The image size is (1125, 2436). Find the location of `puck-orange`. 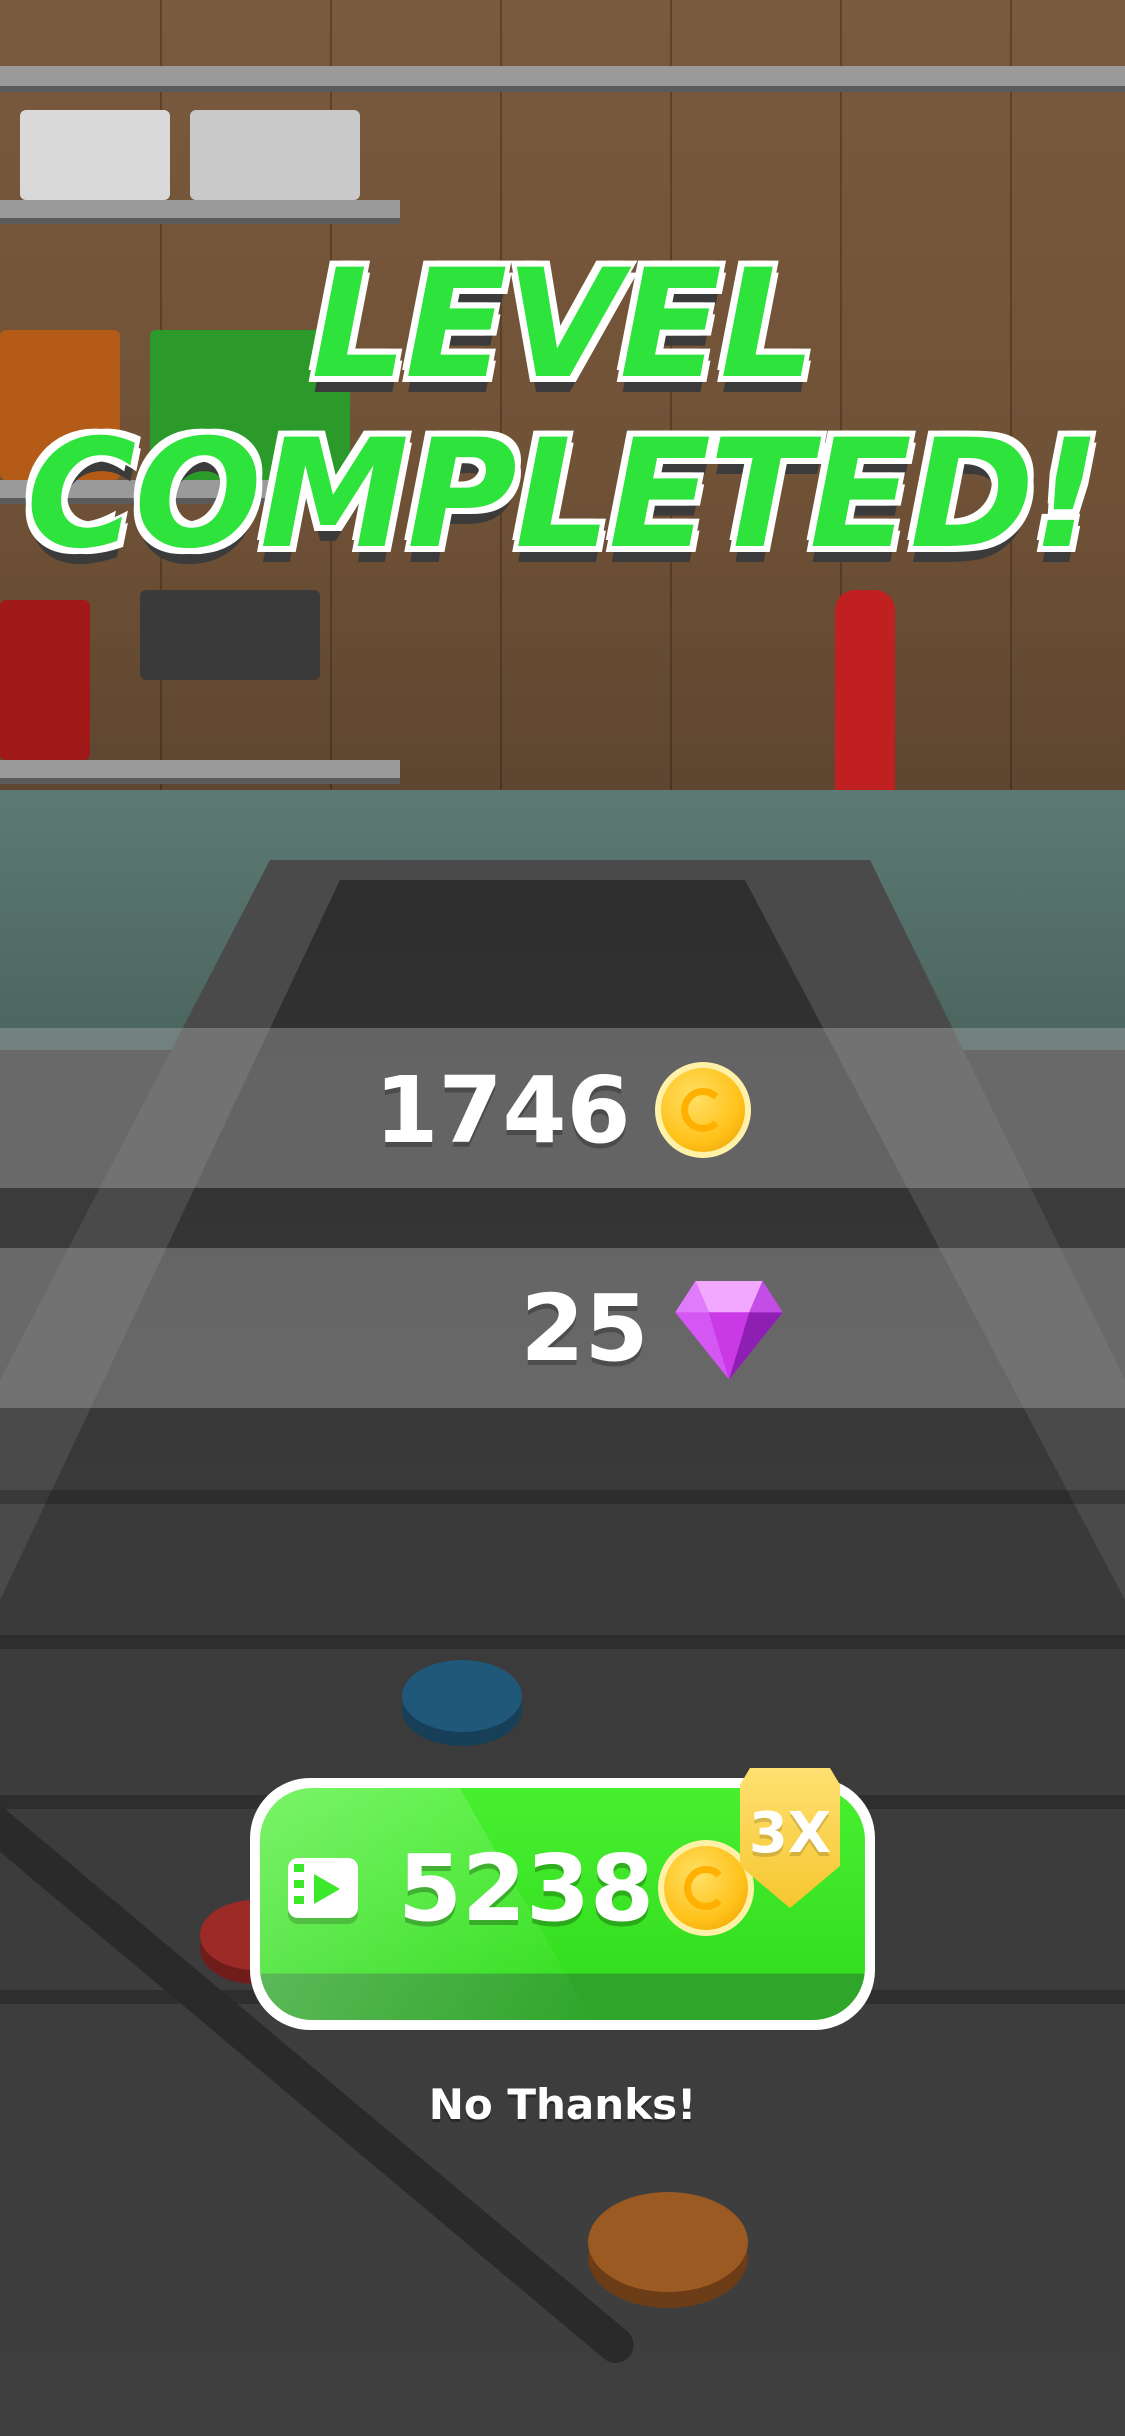

puck-orange is located at coordinates (668, 2242).